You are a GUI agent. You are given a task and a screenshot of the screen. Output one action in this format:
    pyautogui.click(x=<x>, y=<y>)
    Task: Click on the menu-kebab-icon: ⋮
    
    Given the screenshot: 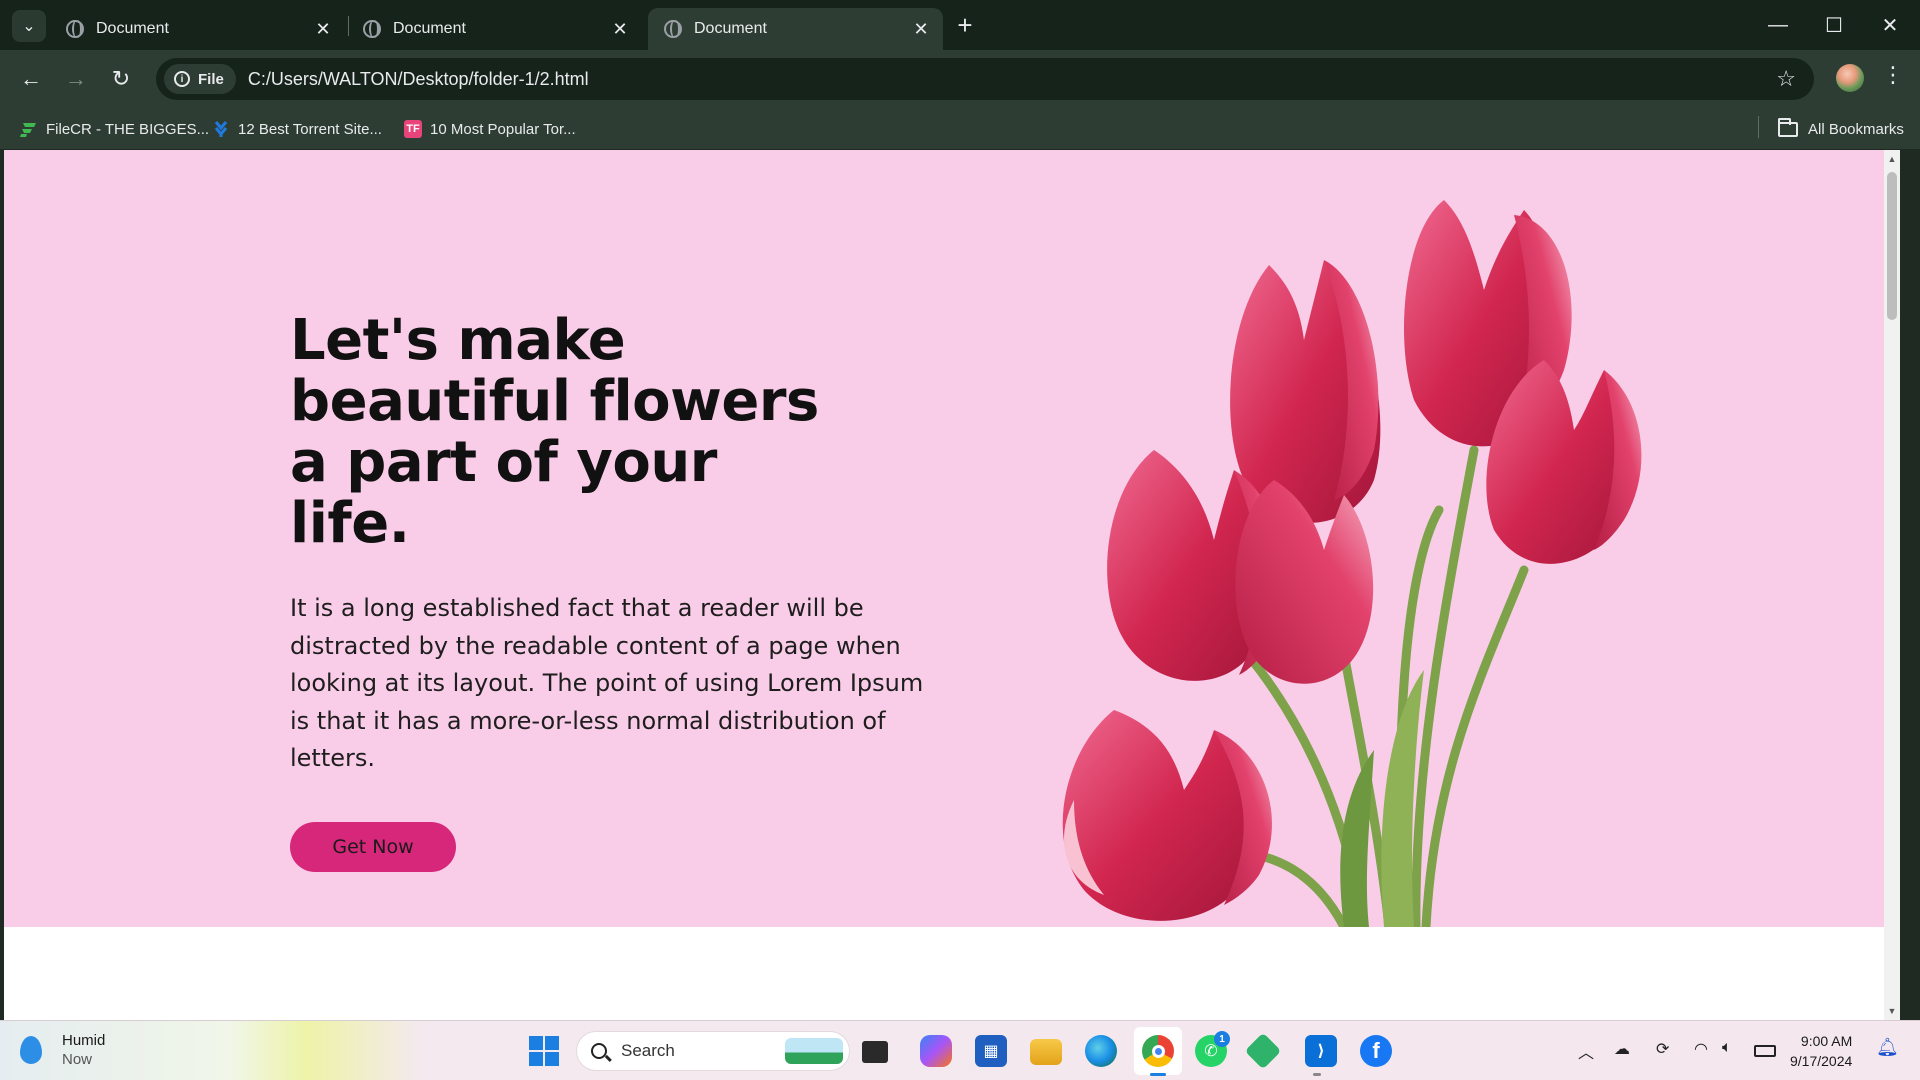 What is the action you would take?
    pyautogui.click(x=1893, y=75)
    